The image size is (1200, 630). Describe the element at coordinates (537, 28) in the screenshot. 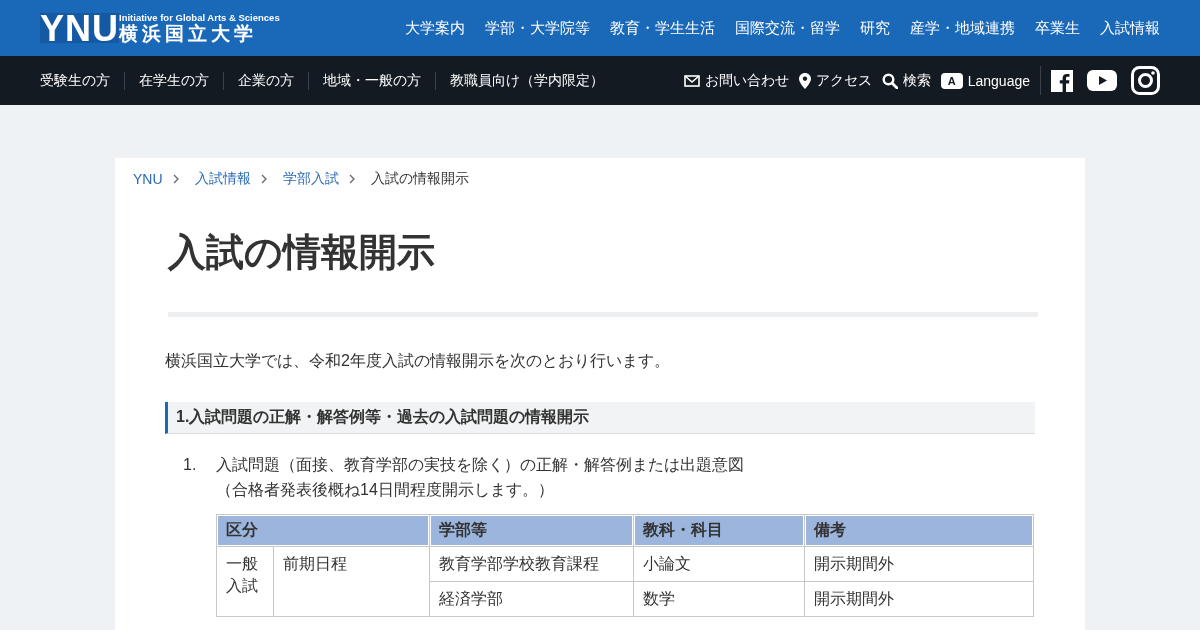

I see `nav-link: 学部・大学院等` at that location.